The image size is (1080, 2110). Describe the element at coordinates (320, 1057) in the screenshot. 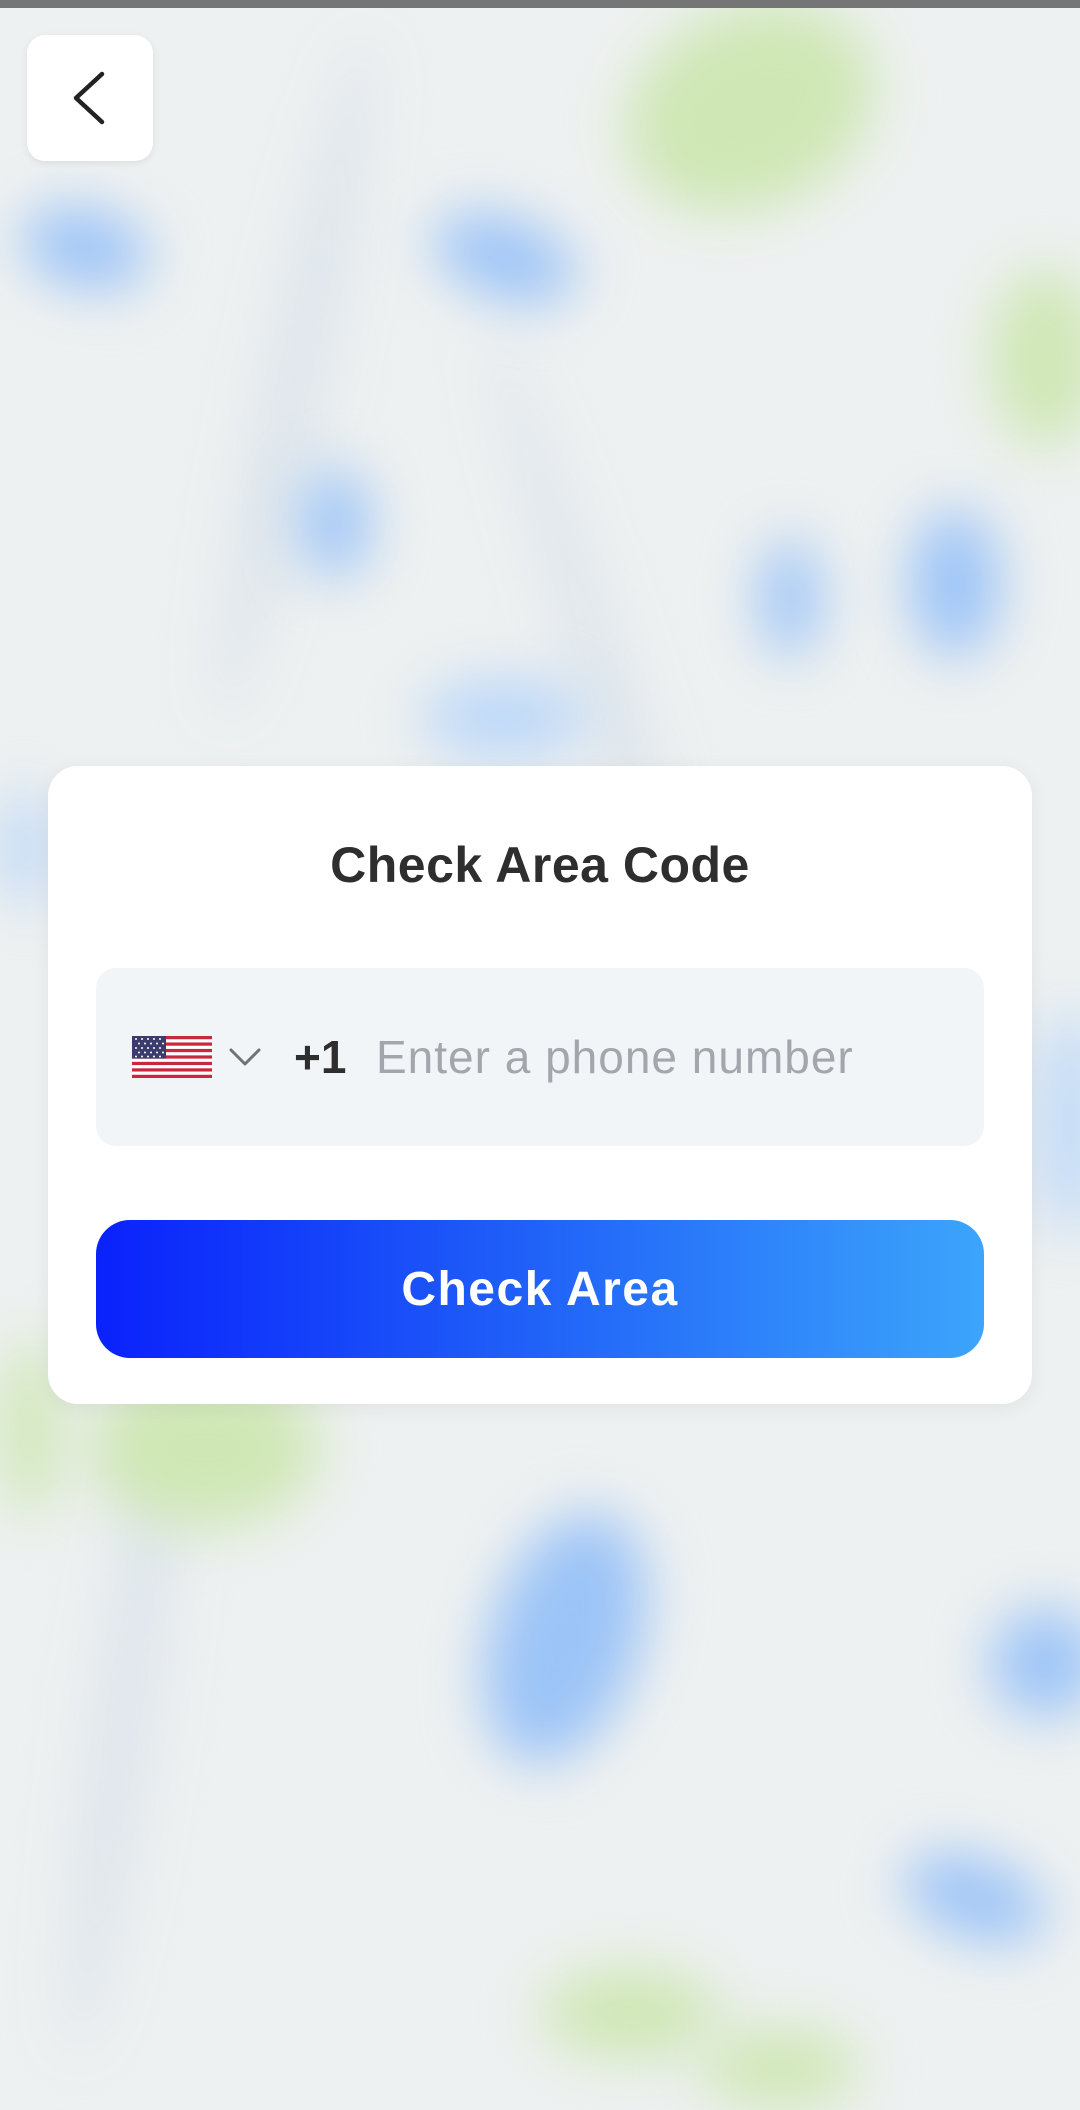

I see `dial-code: +1` at that location.